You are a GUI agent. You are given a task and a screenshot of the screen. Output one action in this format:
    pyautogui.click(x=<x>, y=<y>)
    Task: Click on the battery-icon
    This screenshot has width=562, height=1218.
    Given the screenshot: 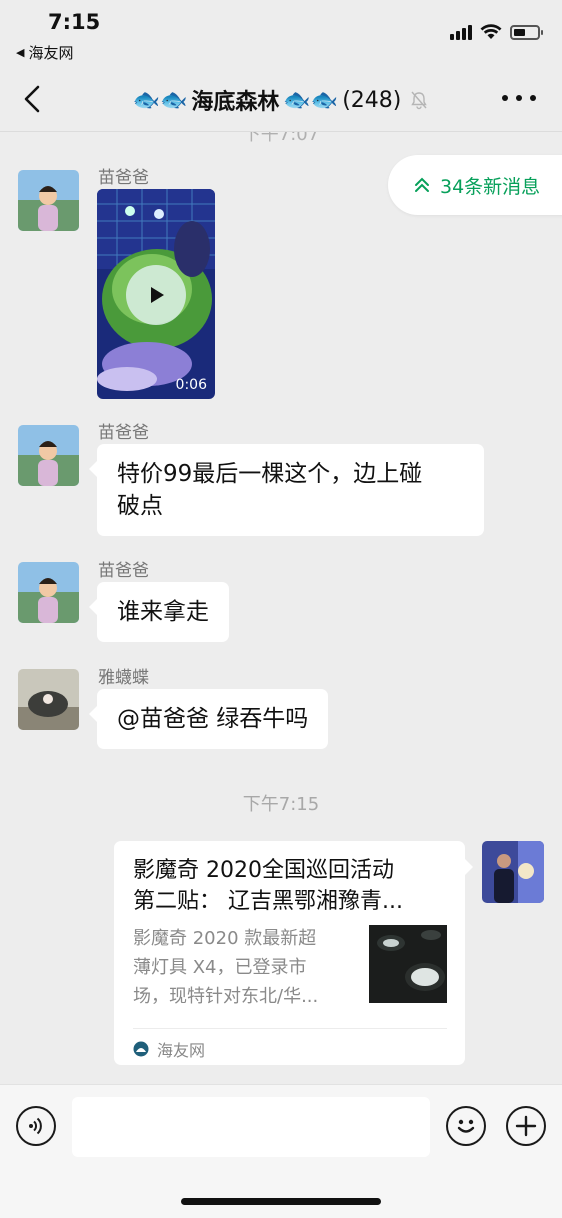 What is the action you would take?
    pyautogui.click(x=526, y=32)
    